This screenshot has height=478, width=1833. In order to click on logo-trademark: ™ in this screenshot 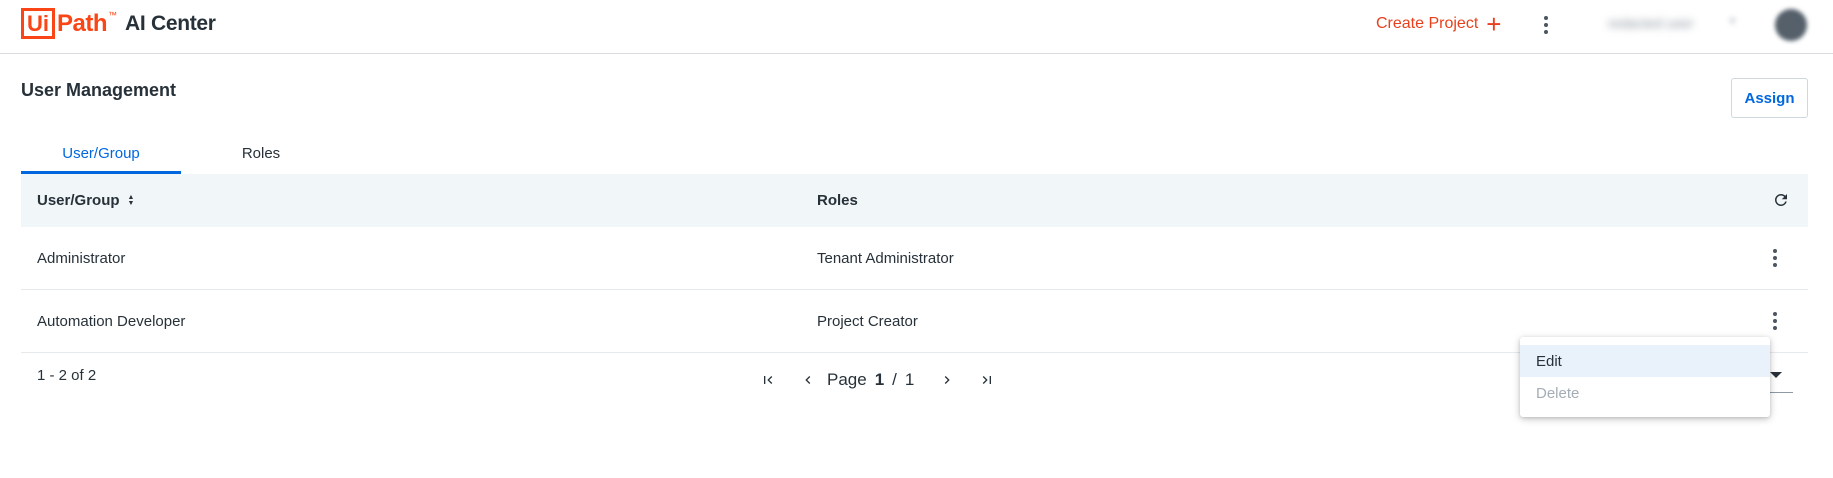, I will do `click(113, 14)`.